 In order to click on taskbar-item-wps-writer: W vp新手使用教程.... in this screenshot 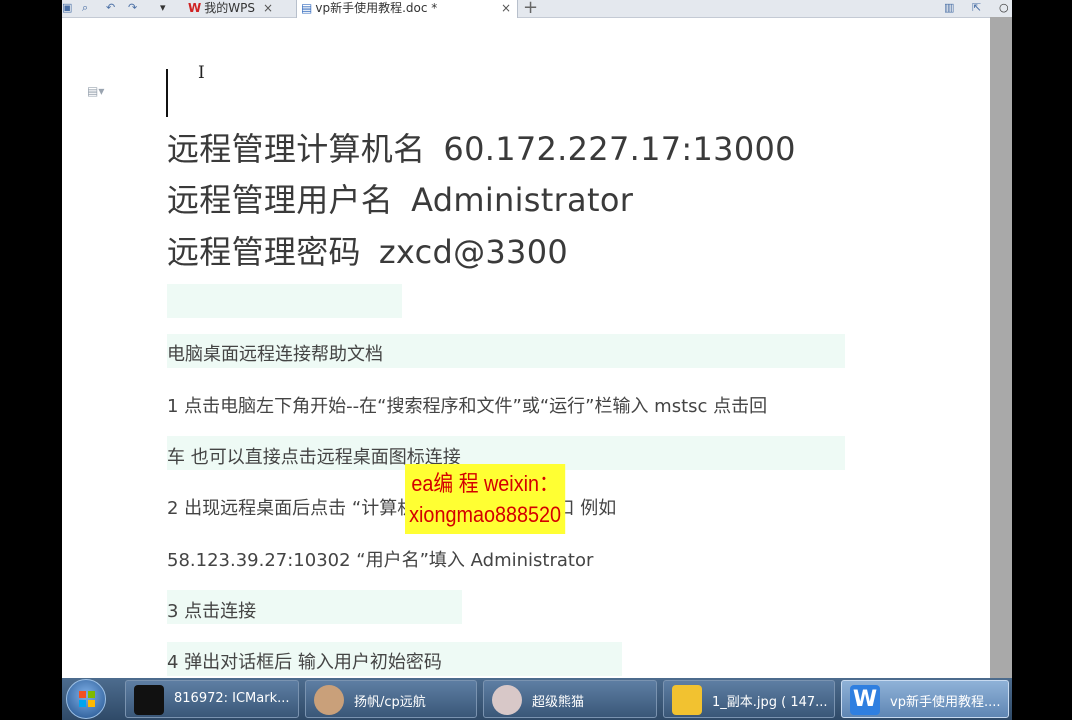, I will do `click(925, 699)`.